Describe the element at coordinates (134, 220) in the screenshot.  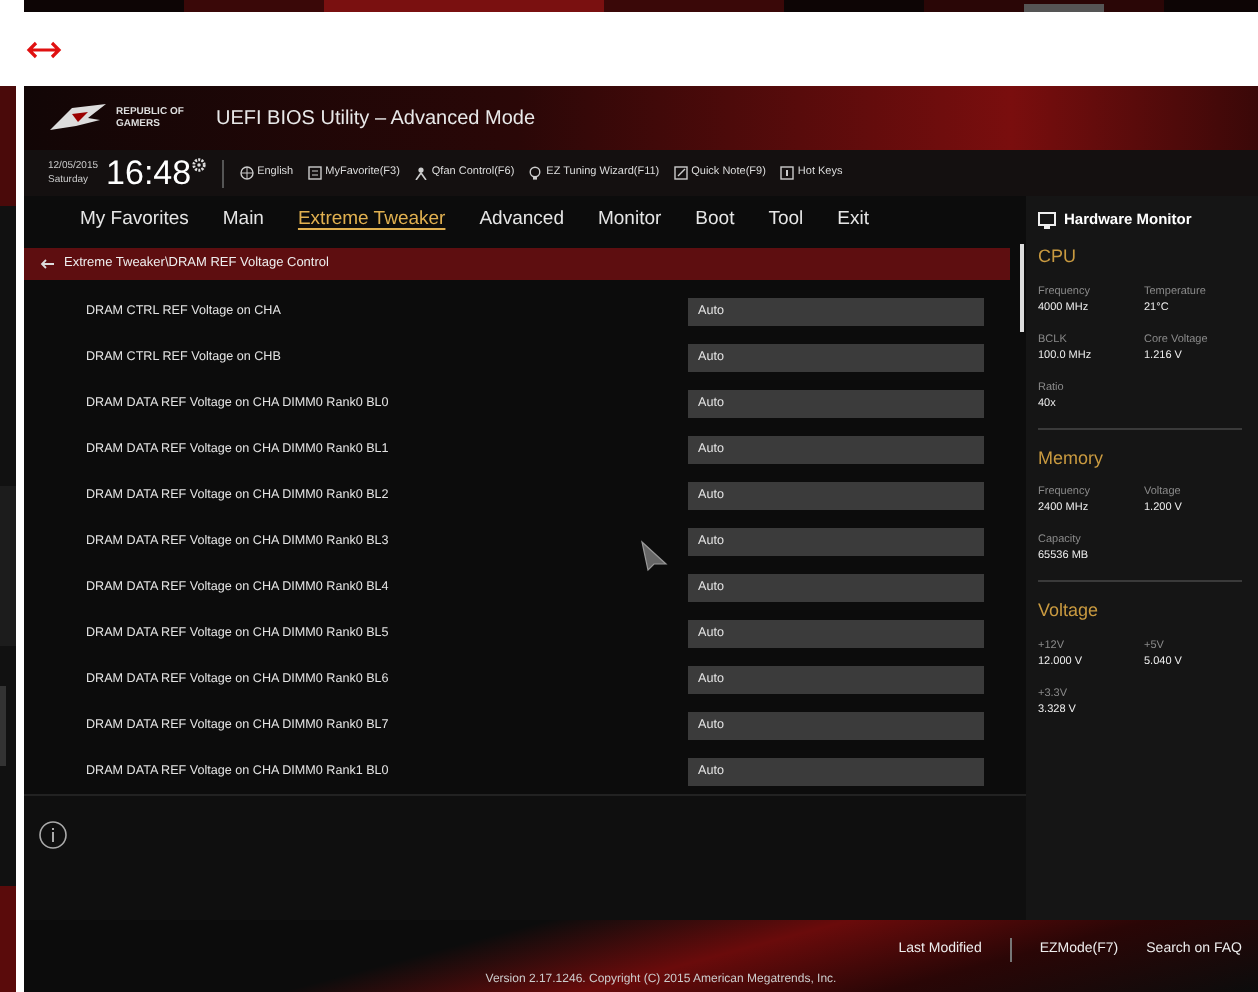
I see `menu-tab: My Favorites` at that location.